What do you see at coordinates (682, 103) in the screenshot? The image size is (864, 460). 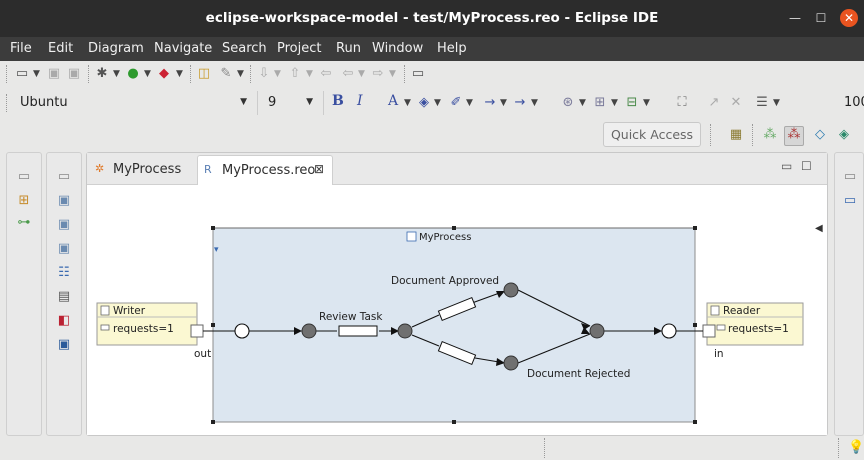 I see `auto-size-icon: ⛶` at bounding box center [682, 103].